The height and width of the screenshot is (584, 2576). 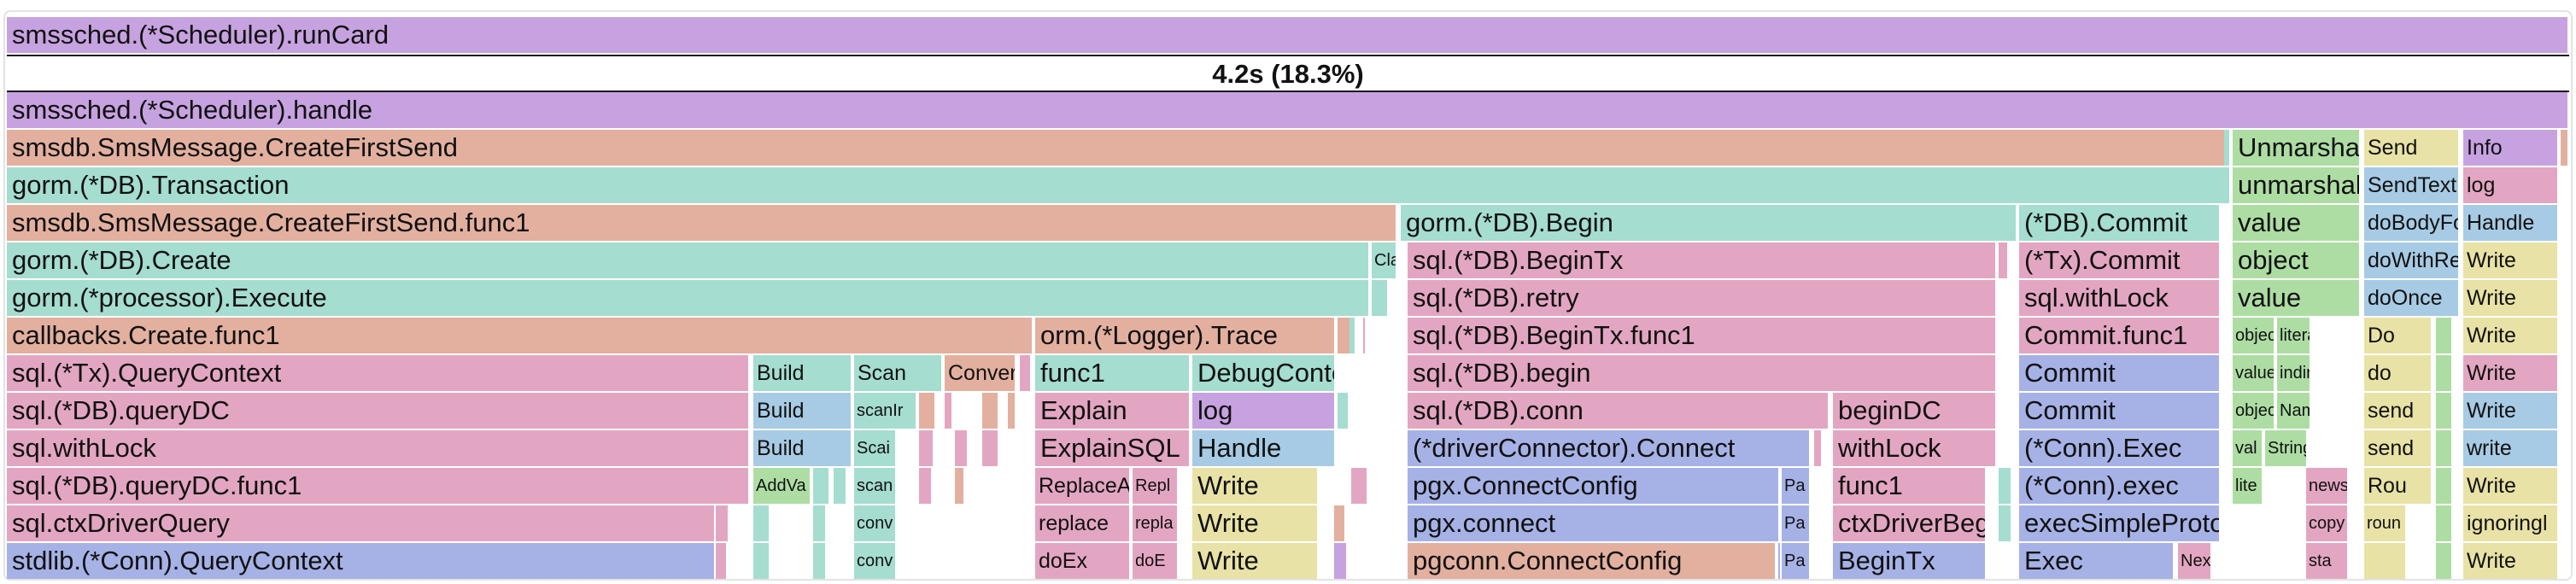 What do you see at coordinates (2294, 373) in the screenshot?
I see `flame-frame: indire` at bounding box center [2294, 373].